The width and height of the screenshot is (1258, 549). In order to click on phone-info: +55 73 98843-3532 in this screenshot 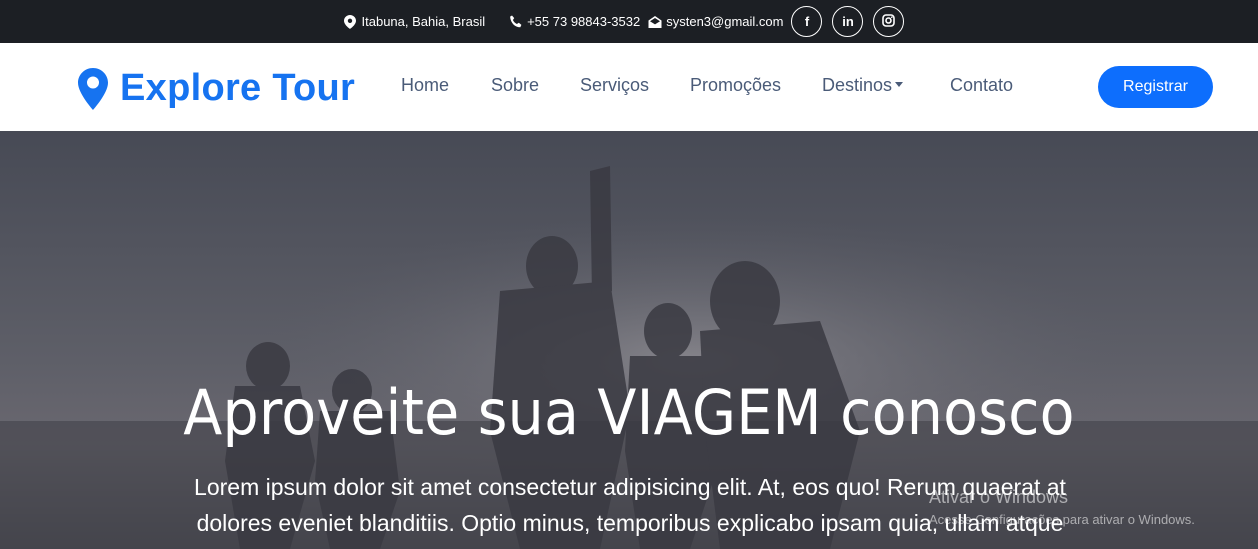, I will do `click(574, 21)`.